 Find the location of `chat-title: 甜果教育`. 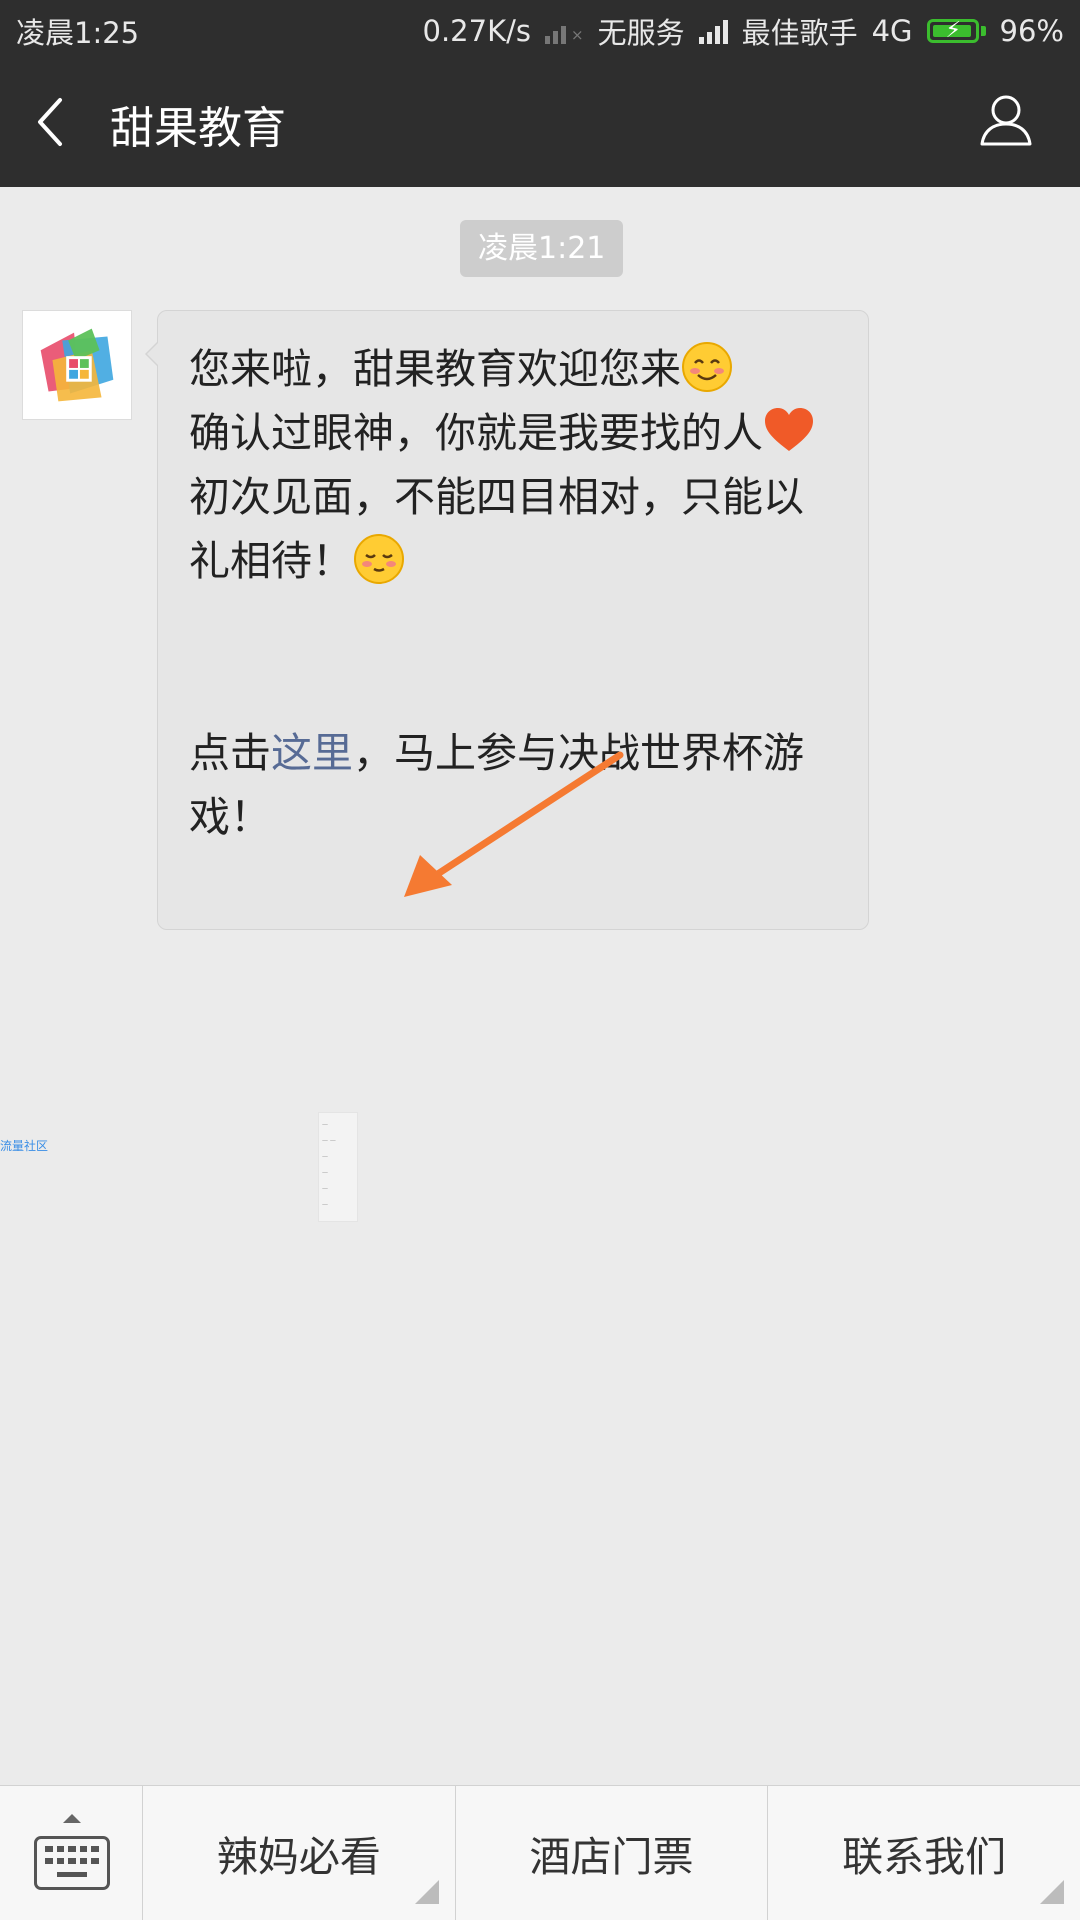

chat-title: 甜果教育 is located at coordinates (198, 128).